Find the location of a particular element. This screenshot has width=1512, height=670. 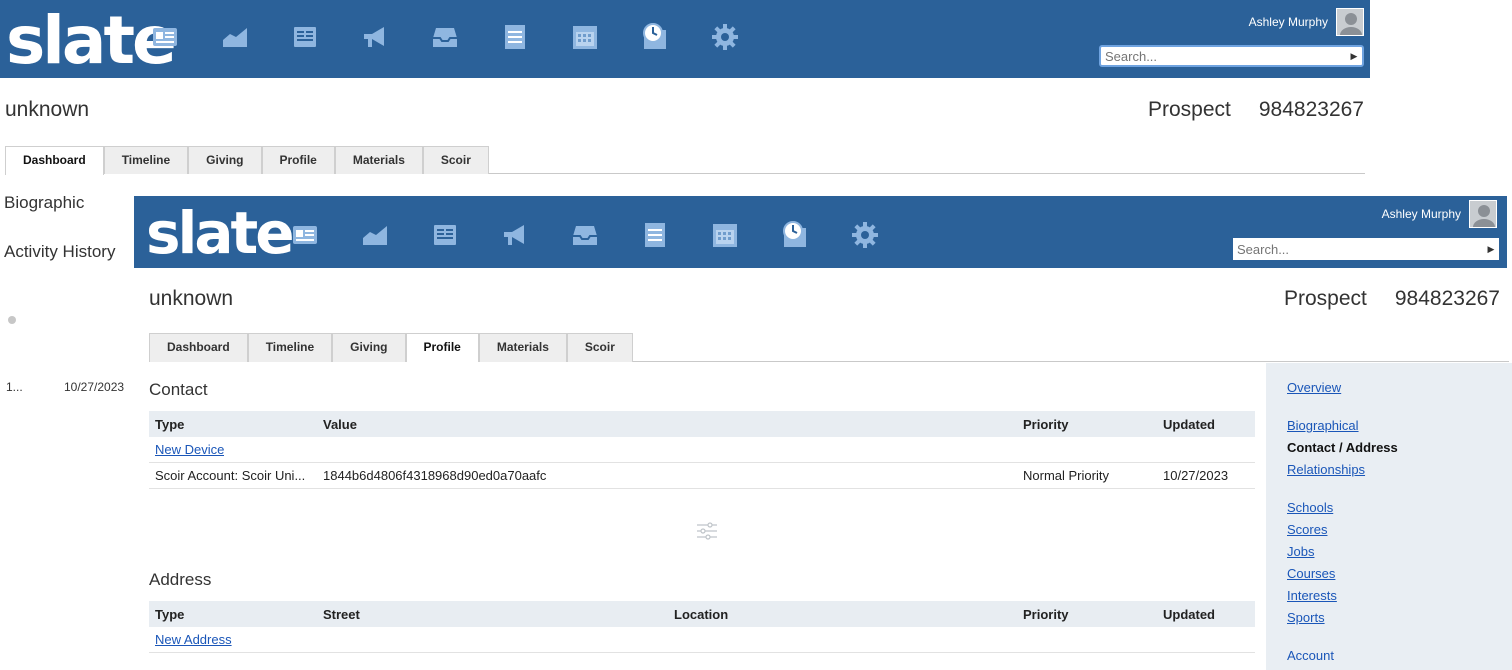

nav-jobs: Jobs is located at coordinates (1399, 552).